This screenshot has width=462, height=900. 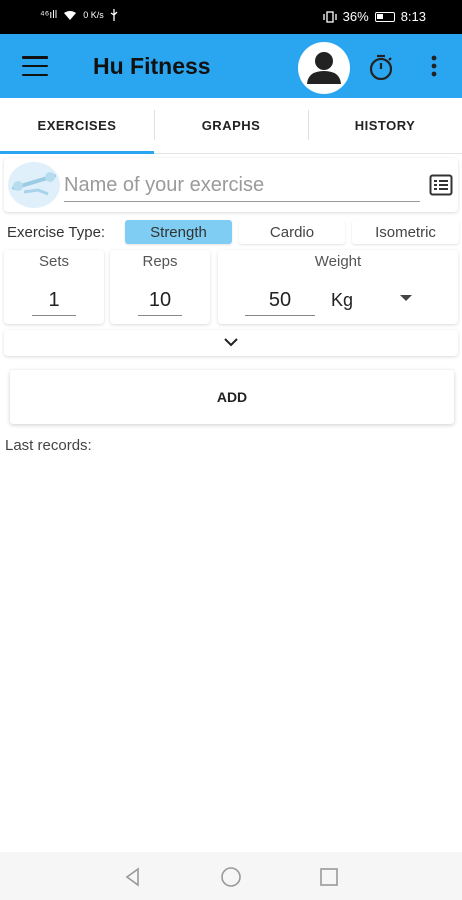 What do you see at coordinates (160, 261) in the screenshot?
I see `reps-label: Reps` at bounding box center [160, 261].